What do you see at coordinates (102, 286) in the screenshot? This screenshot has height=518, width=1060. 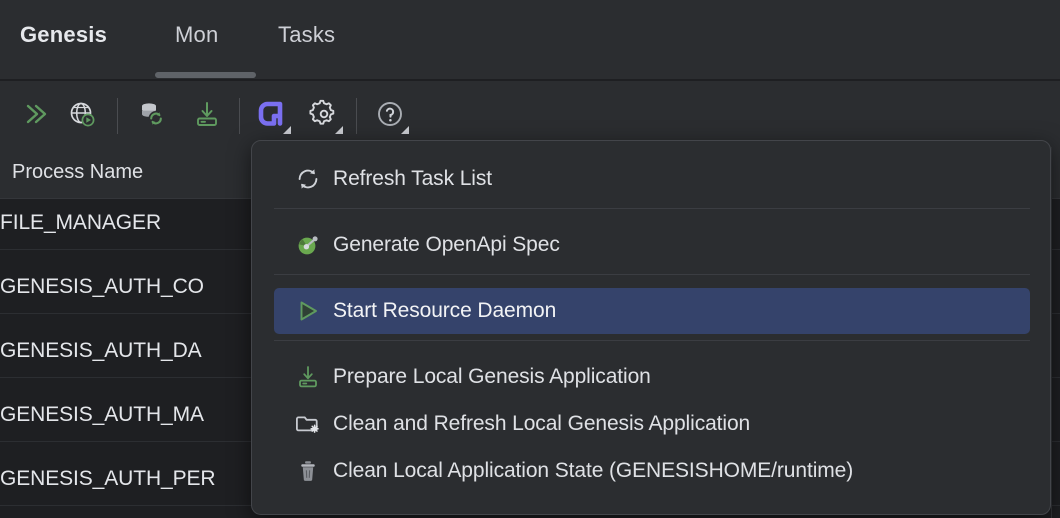 I see `cell-process-name: GENESIS_AUTH_CO` at bounding box center [102, 286].